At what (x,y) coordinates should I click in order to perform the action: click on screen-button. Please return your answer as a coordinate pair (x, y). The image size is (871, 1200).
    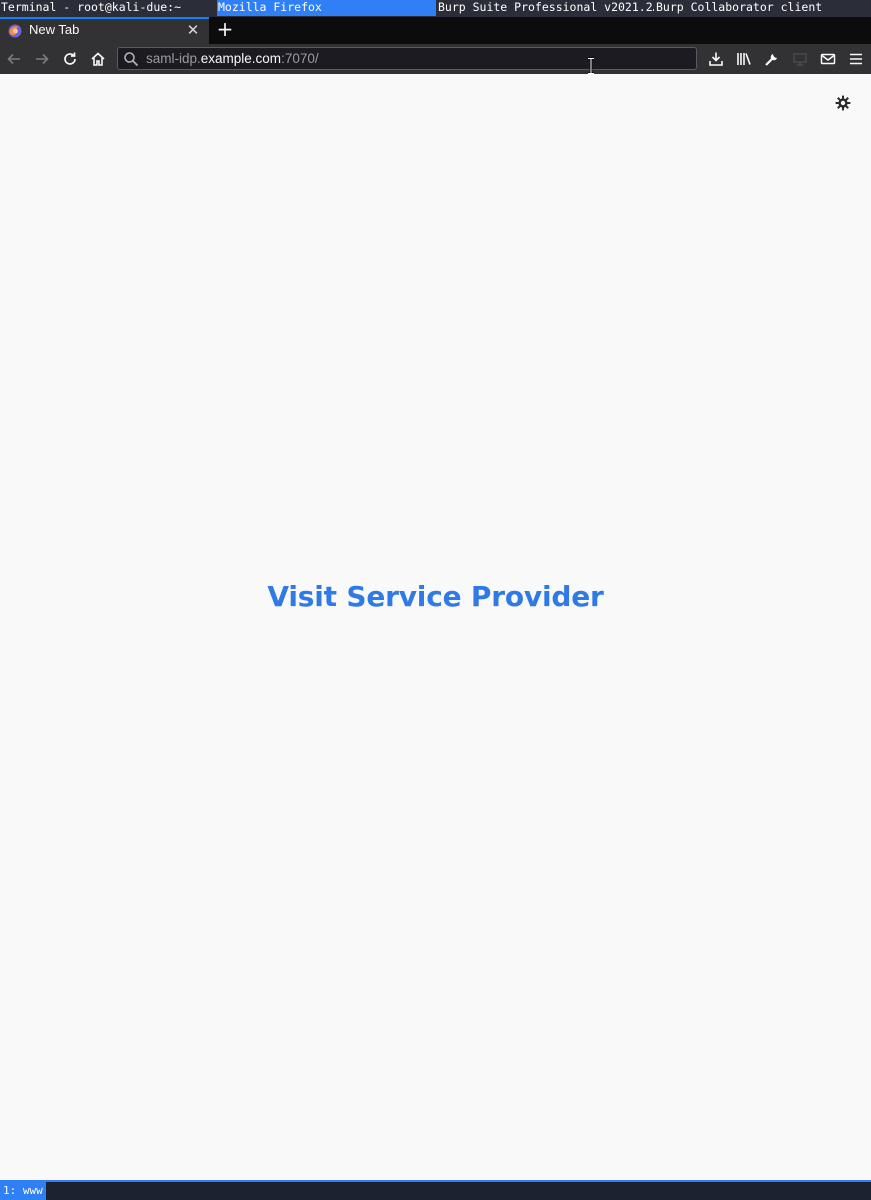
    Looking at the image, I should click on (800, 59).